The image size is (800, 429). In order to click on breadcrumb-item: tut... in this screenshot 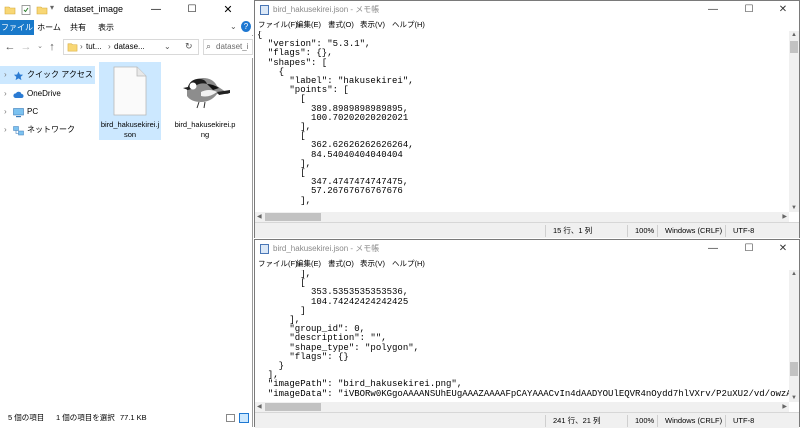, I will do `click(94, 46)`.